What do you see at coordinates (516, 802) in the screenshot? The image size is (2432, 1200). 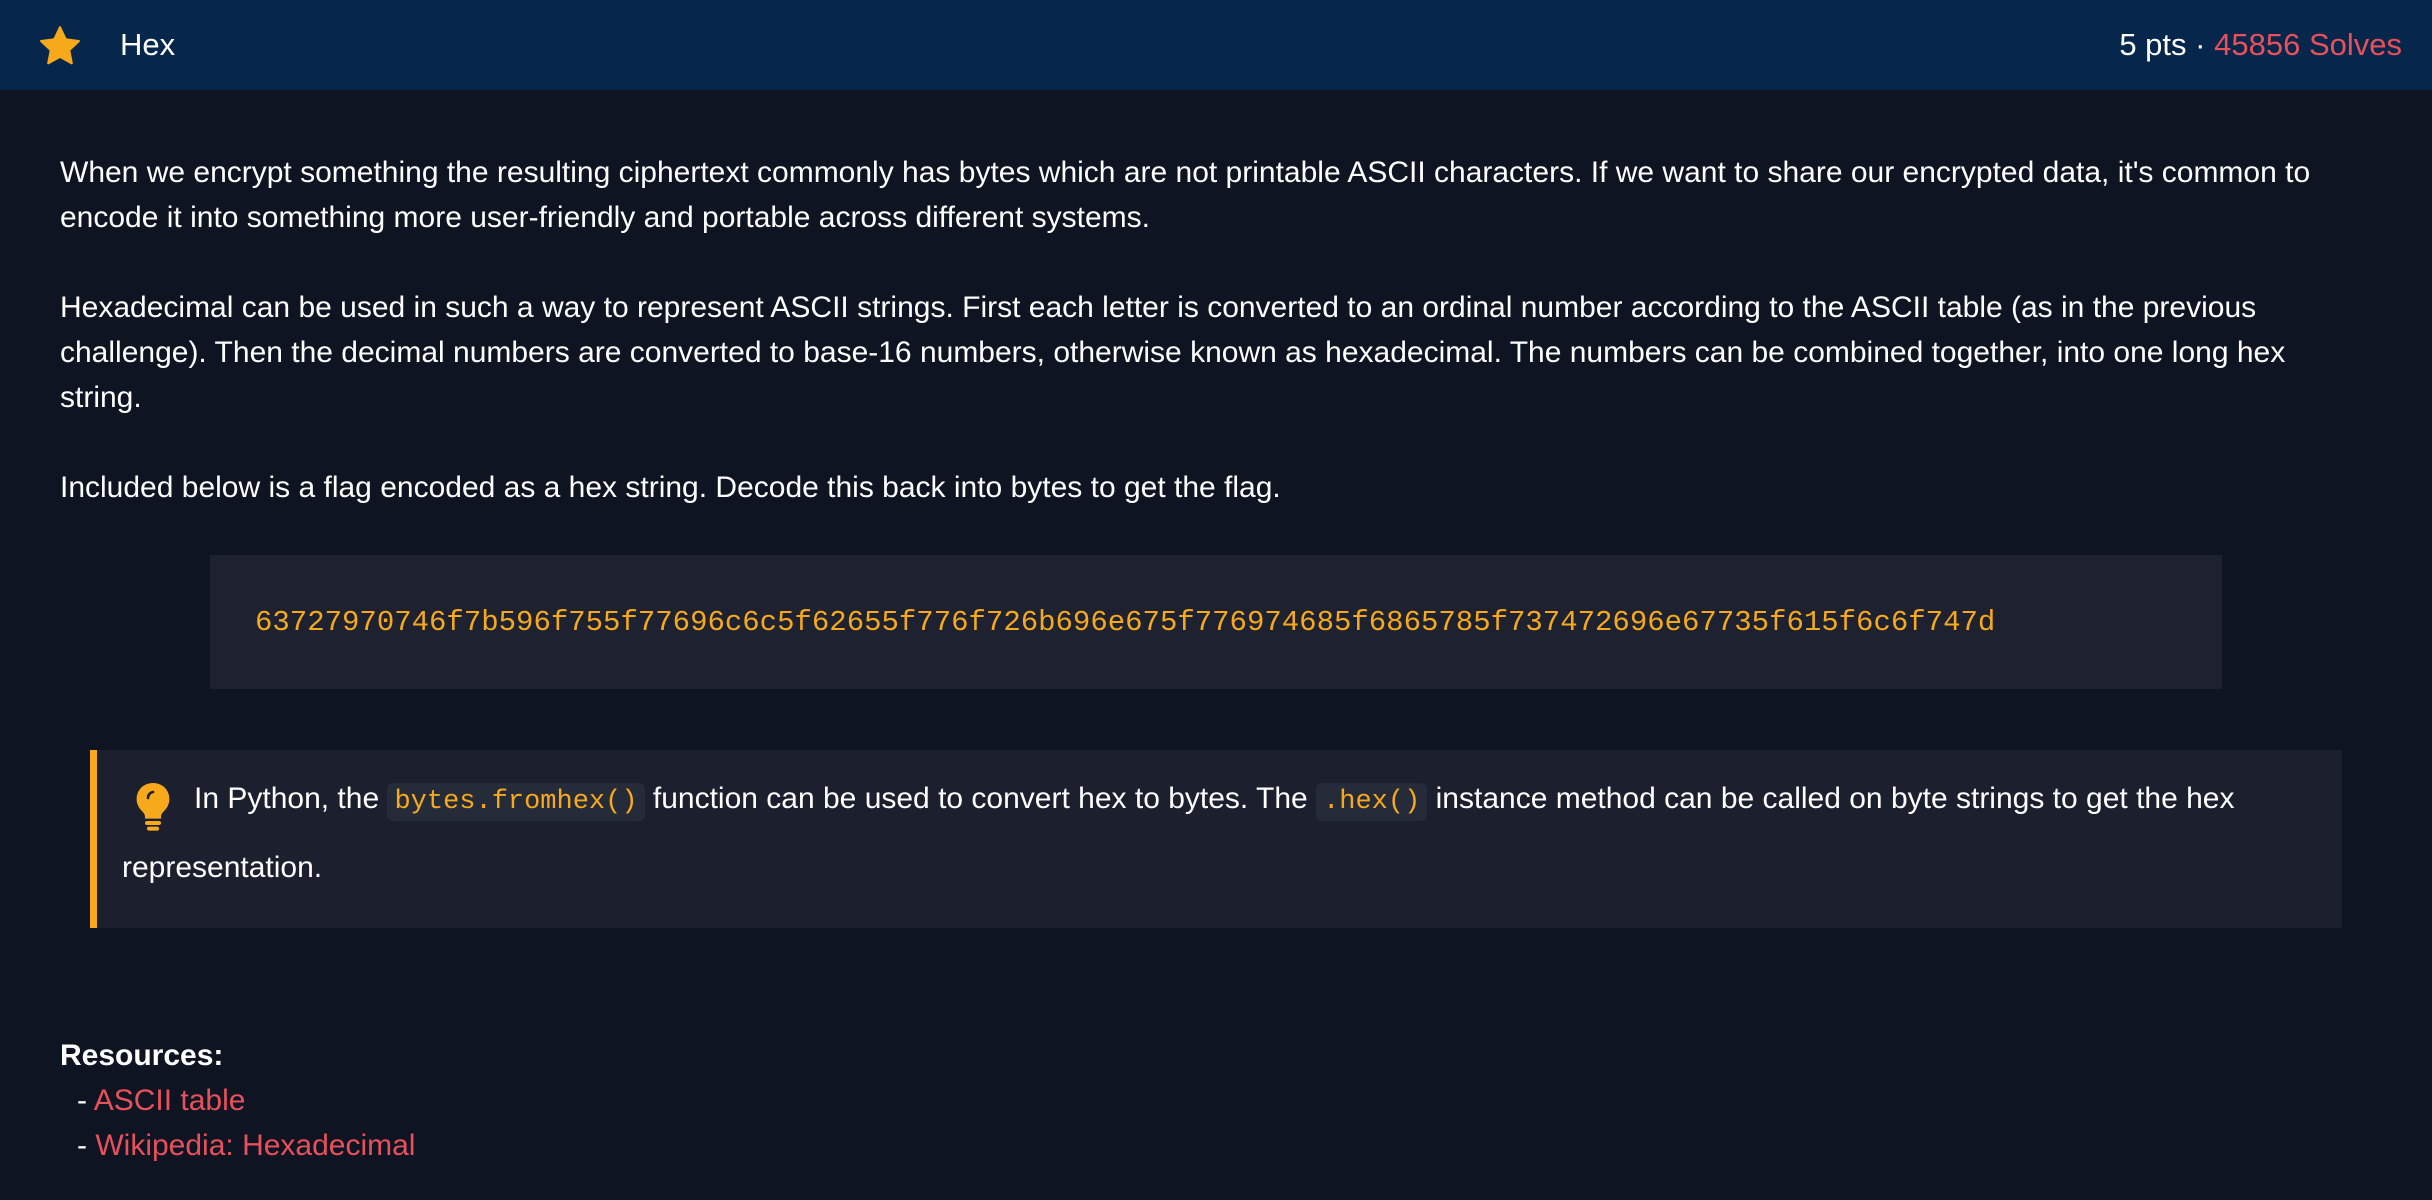 I see `code-bytes-fromhex: bytes.fromhex()` at bounding box center [516, 802].